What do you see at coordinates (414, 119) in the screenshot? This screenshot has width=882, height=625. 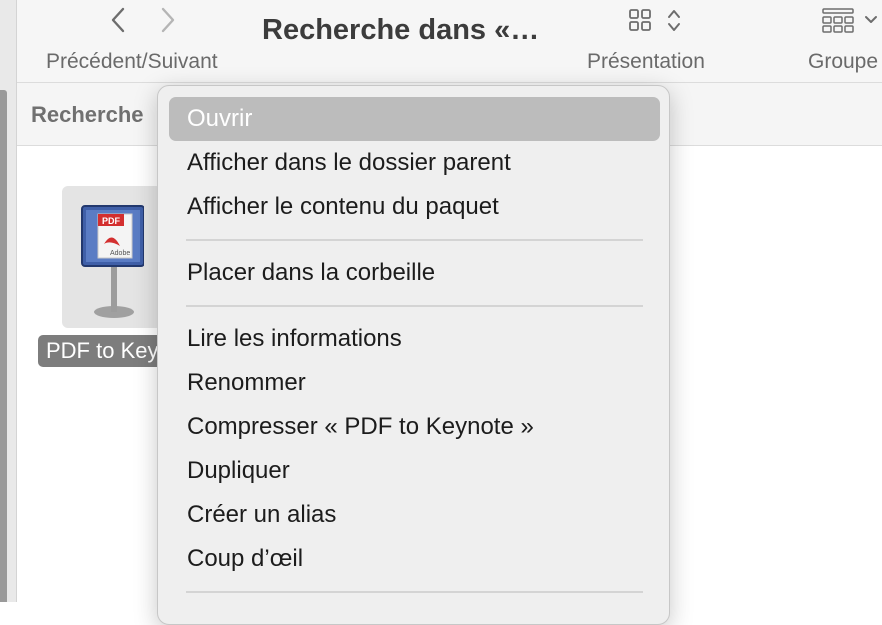 I see `menu-item-open: Ouvrir` at bounding box center [414, 119].